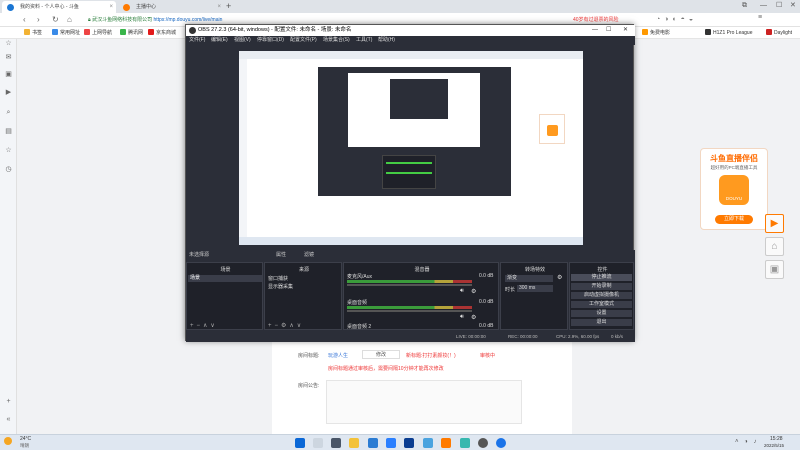  What do you see at coordinates (656, 33) in the screenshot?
I see `bookmark-item: 免费电影` at bounding box center [656, 33].